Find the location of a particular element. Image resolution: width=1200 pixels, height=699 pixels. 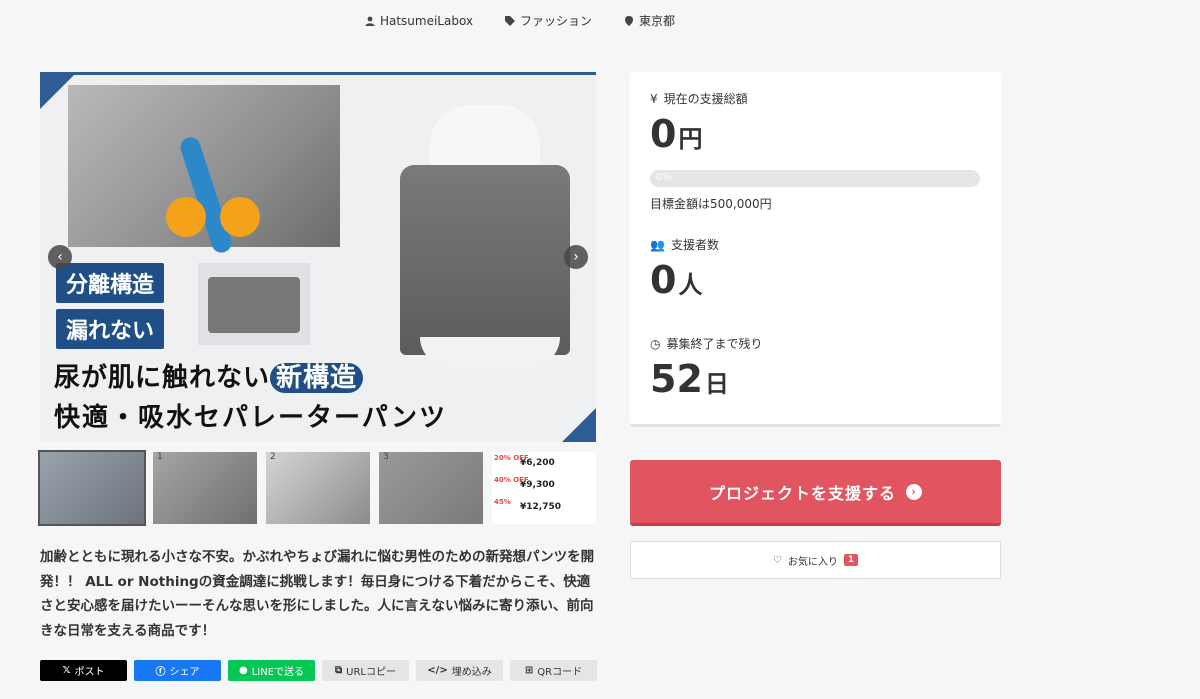

meta-user: HatsumeiLabox is located at coordinates (419, 20).